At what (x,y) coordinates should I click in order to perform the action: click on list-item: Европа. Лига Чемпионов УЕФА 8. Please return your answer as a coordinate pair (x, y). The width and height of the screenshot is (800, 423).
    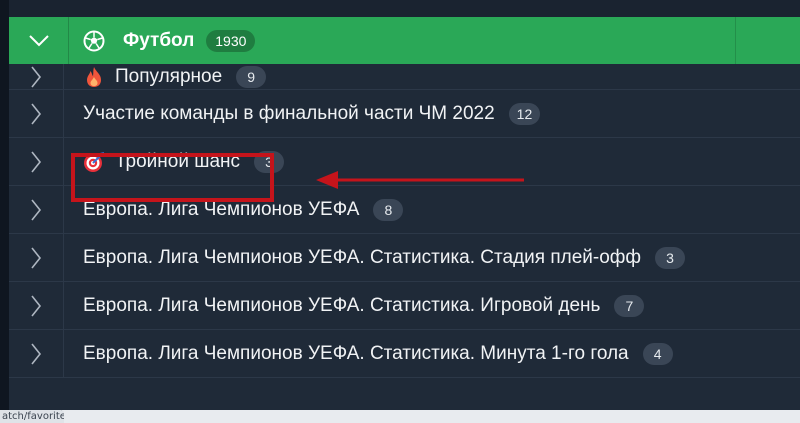
    Looking at the image, I should click on (404, 210).